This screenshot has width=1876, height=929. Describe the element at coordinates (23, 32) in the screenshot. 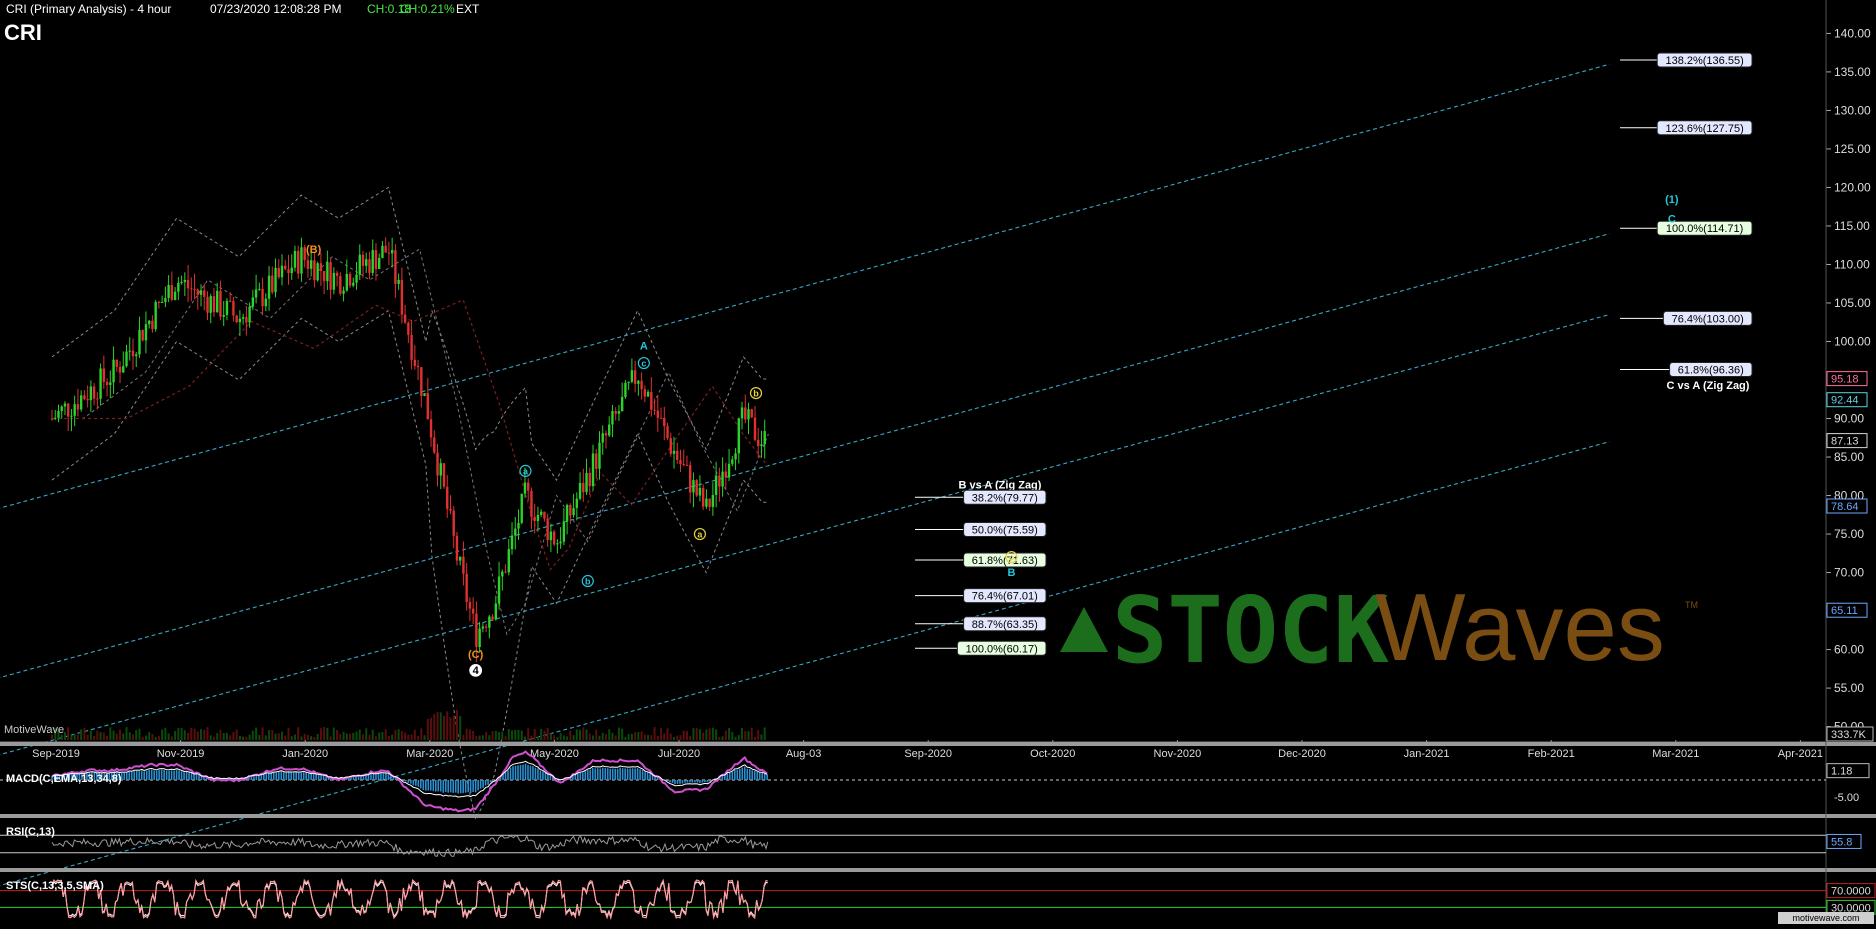

I see `symbol-label: CRI` at that location.